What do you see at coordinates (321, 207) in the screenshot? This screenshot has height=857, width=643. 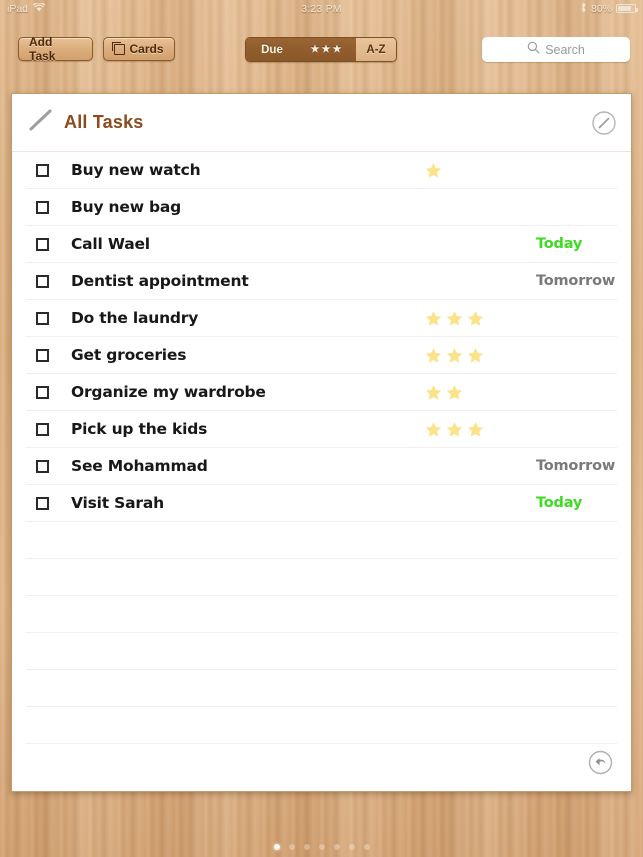 I see `task-row: Buy new bag` at bounding box center [321, 207].